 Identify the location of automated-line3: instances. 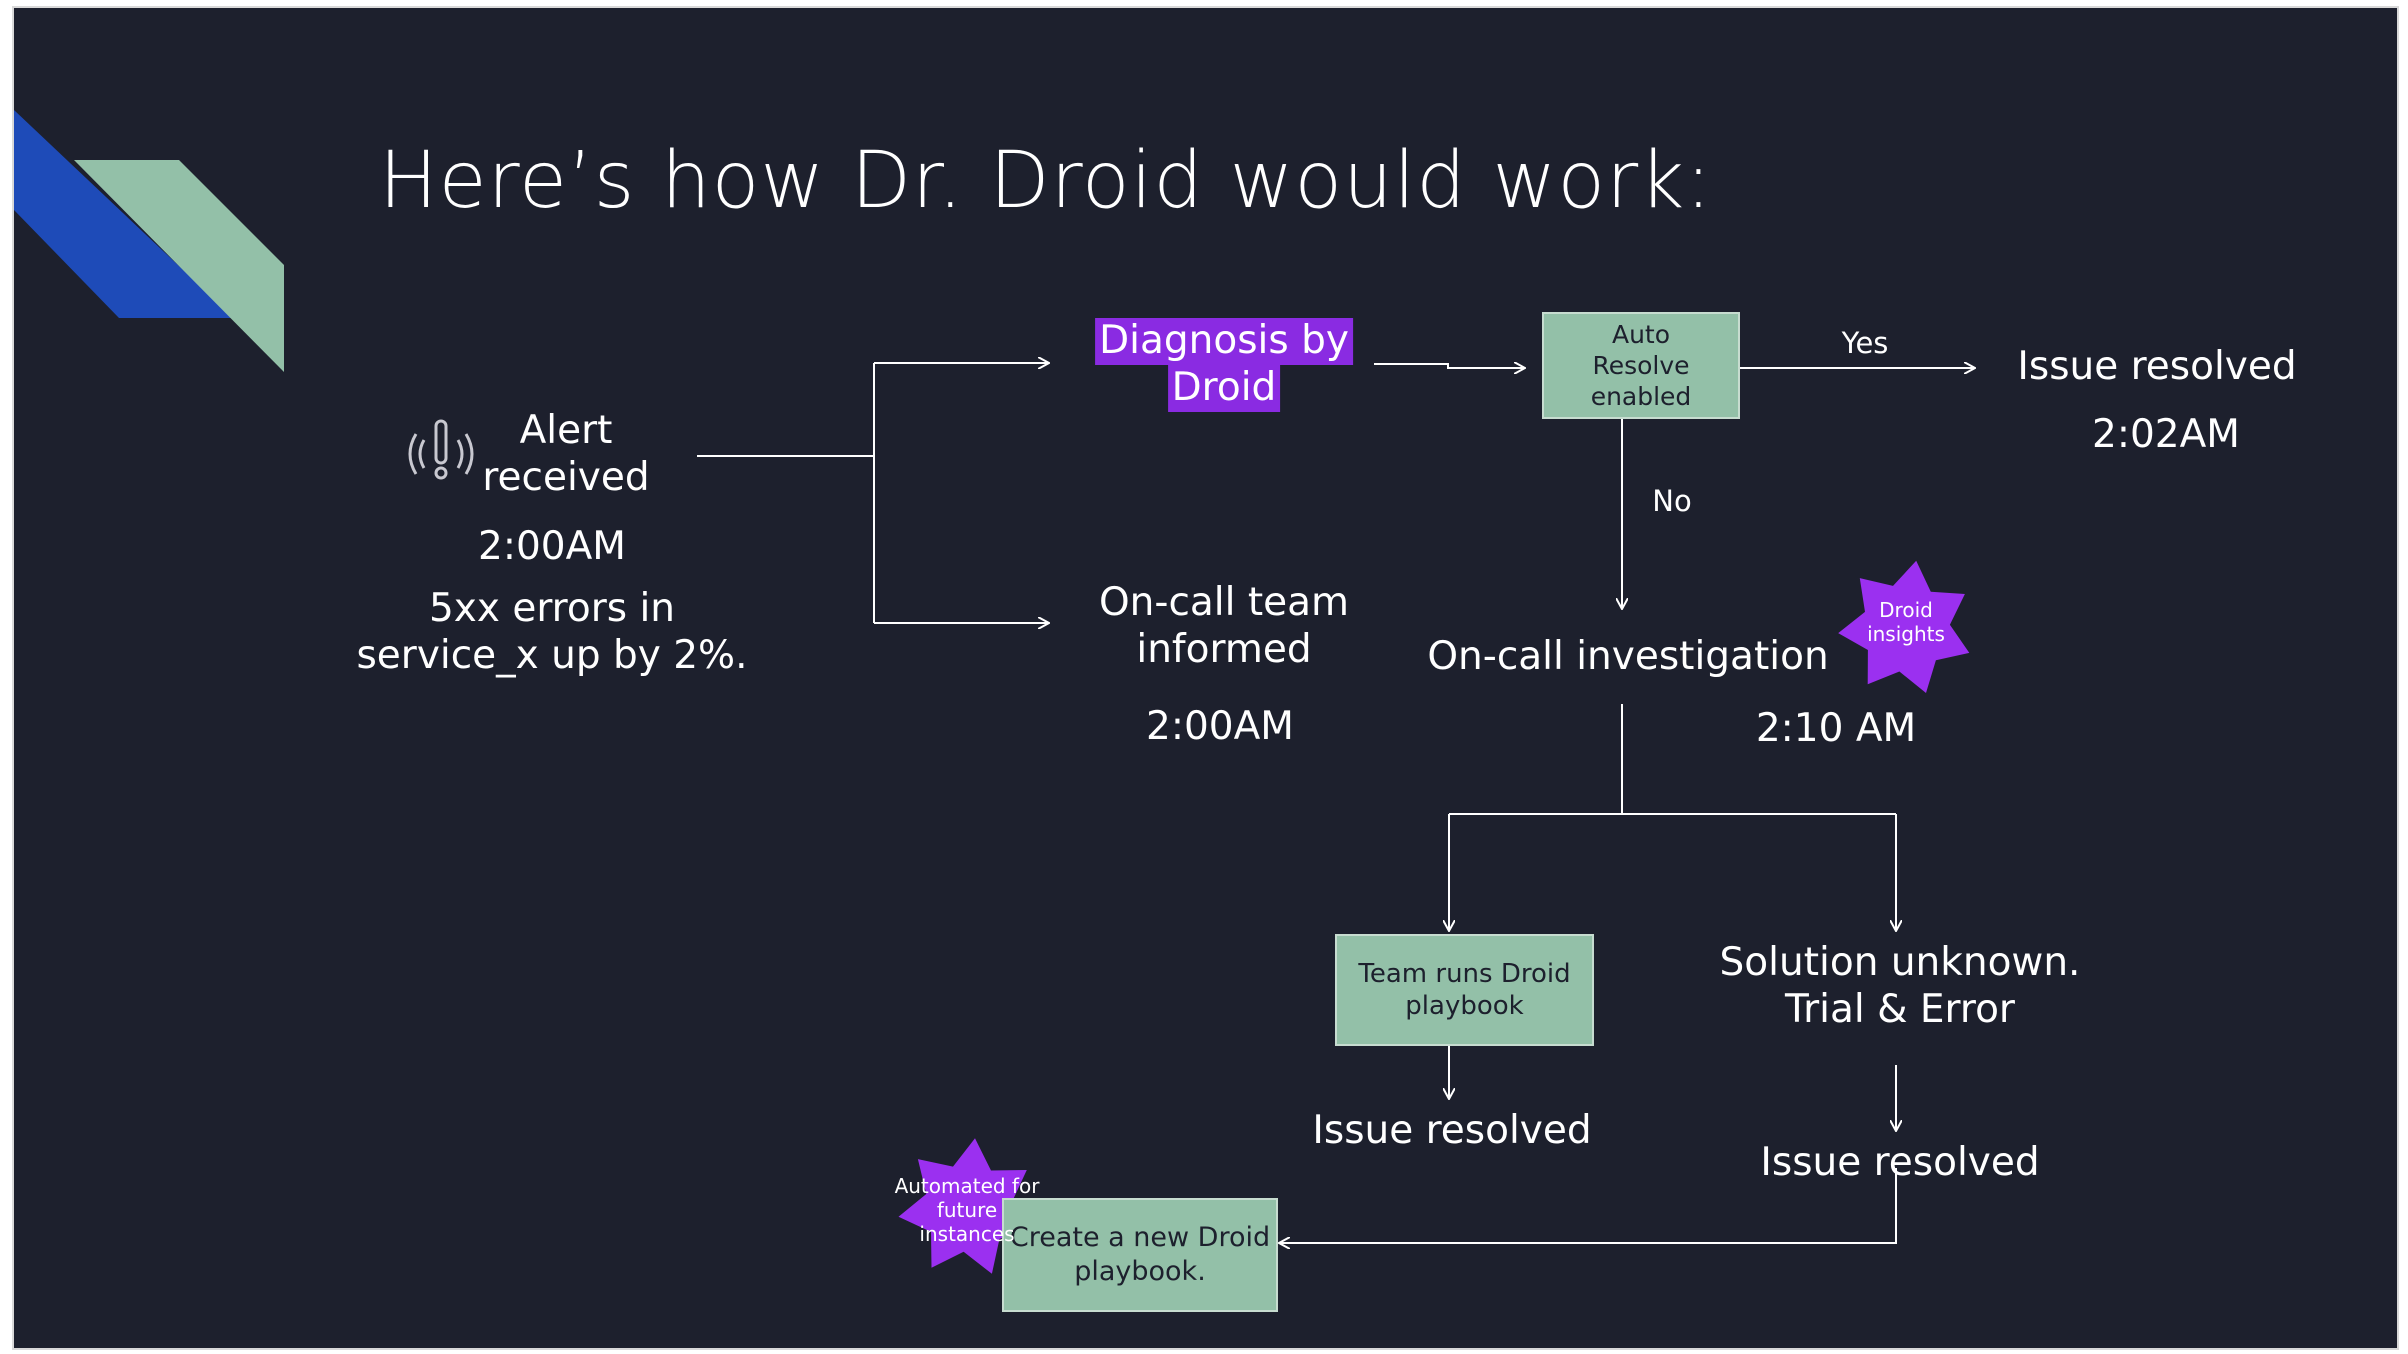
(967, 1234).